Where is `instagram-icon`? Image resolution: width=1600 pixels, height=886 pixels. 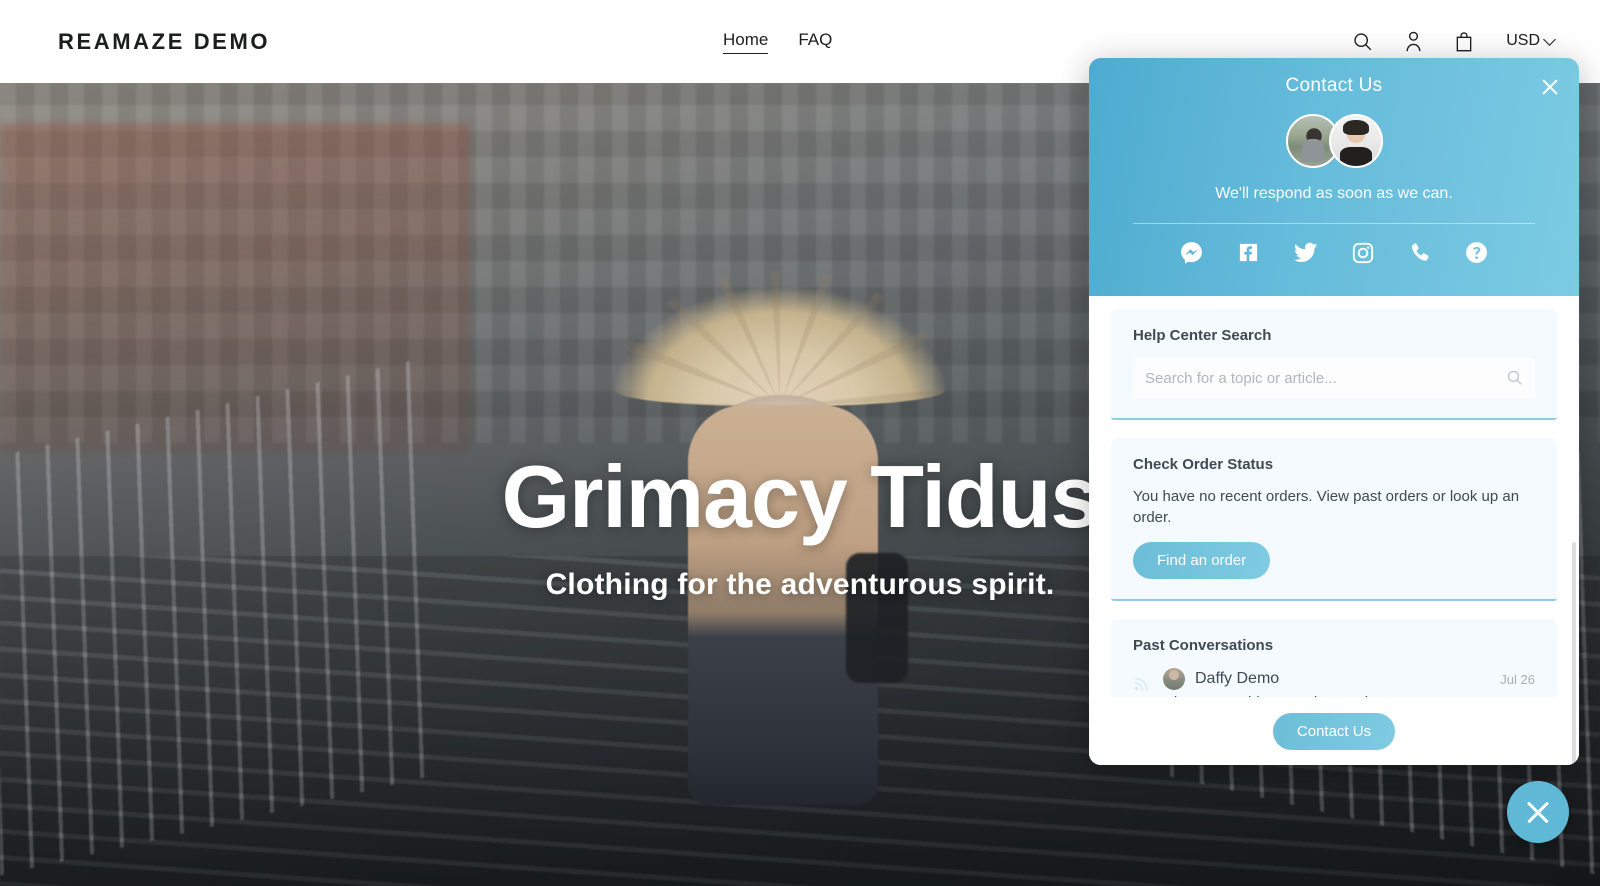 instagram-icon is located at coordinates (1362, 252).